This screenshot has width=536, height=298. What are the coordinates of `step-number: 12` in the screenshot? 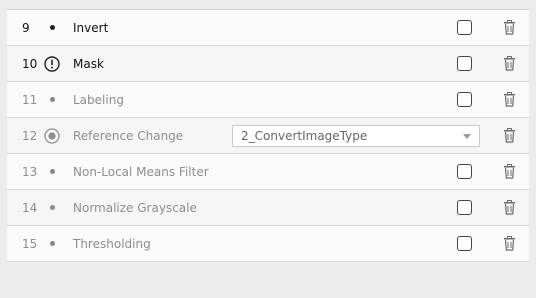 It's located at (30, 135).